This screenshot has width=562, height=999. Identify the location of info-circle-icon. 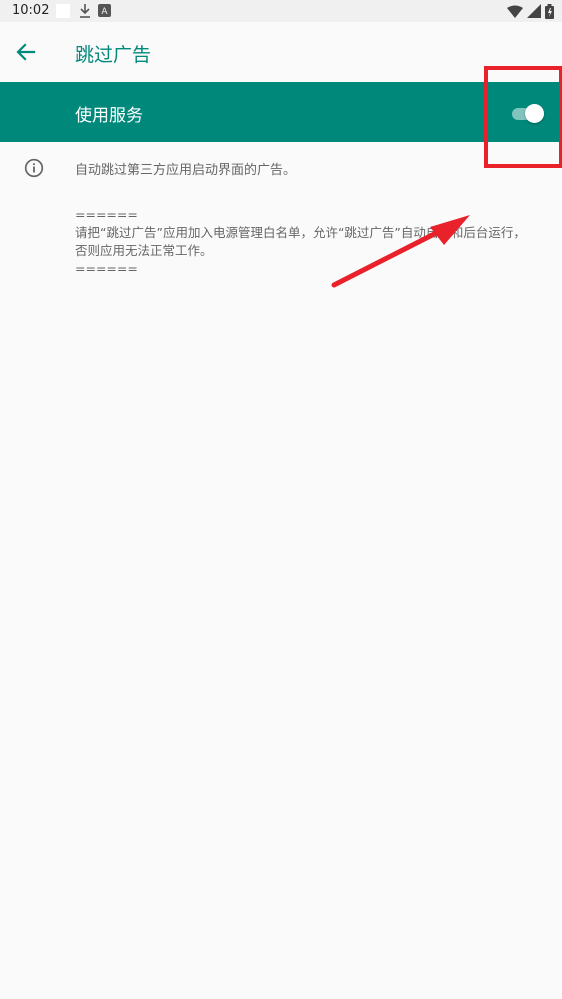
(34, 168).